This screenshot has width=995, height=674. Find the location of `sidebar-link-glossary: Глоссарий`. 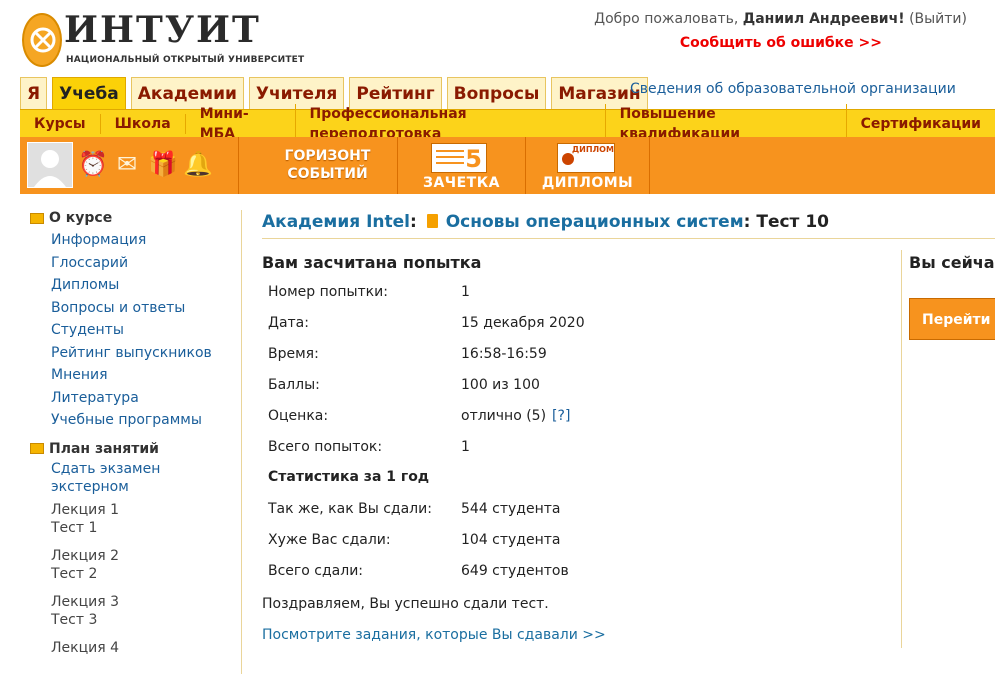

sidebar-link-glossary: Глоссарий is located at coordinates (145, 263).